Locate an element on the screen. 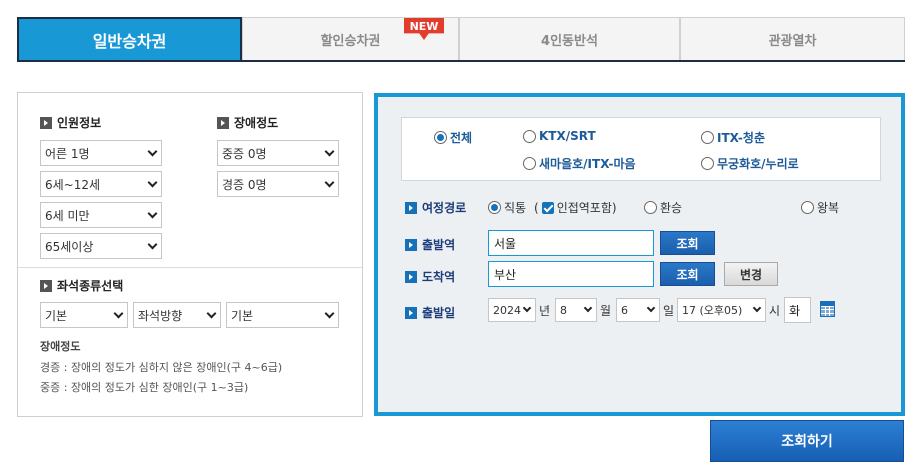  section-title-text: 장애정도 is located at coordinates (256, 123).